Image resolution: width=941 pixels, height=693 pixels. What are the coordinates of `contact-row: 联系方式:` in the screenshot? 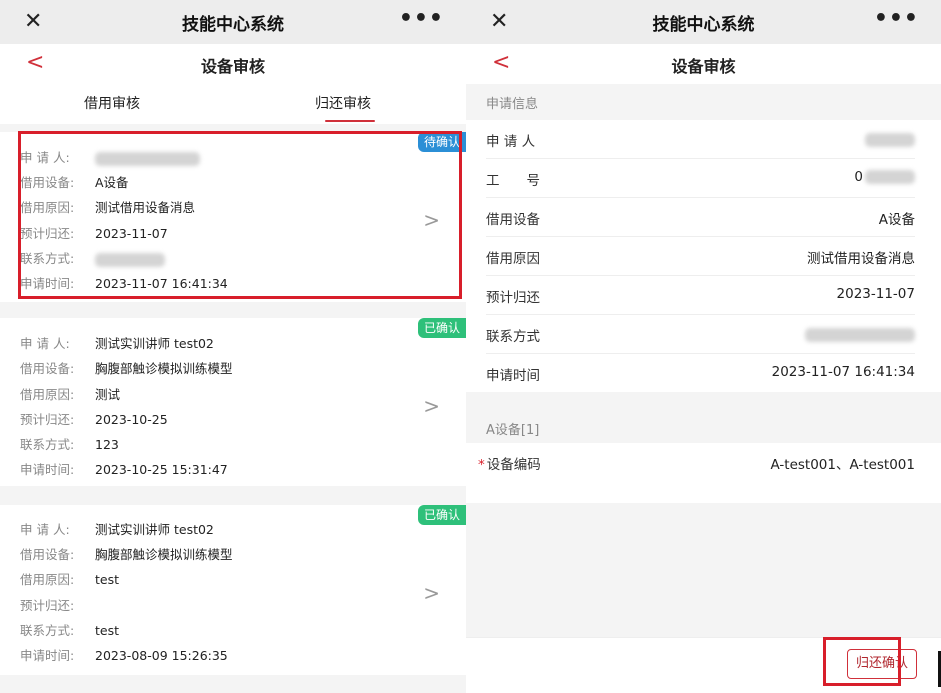 It's located at (92, 257).